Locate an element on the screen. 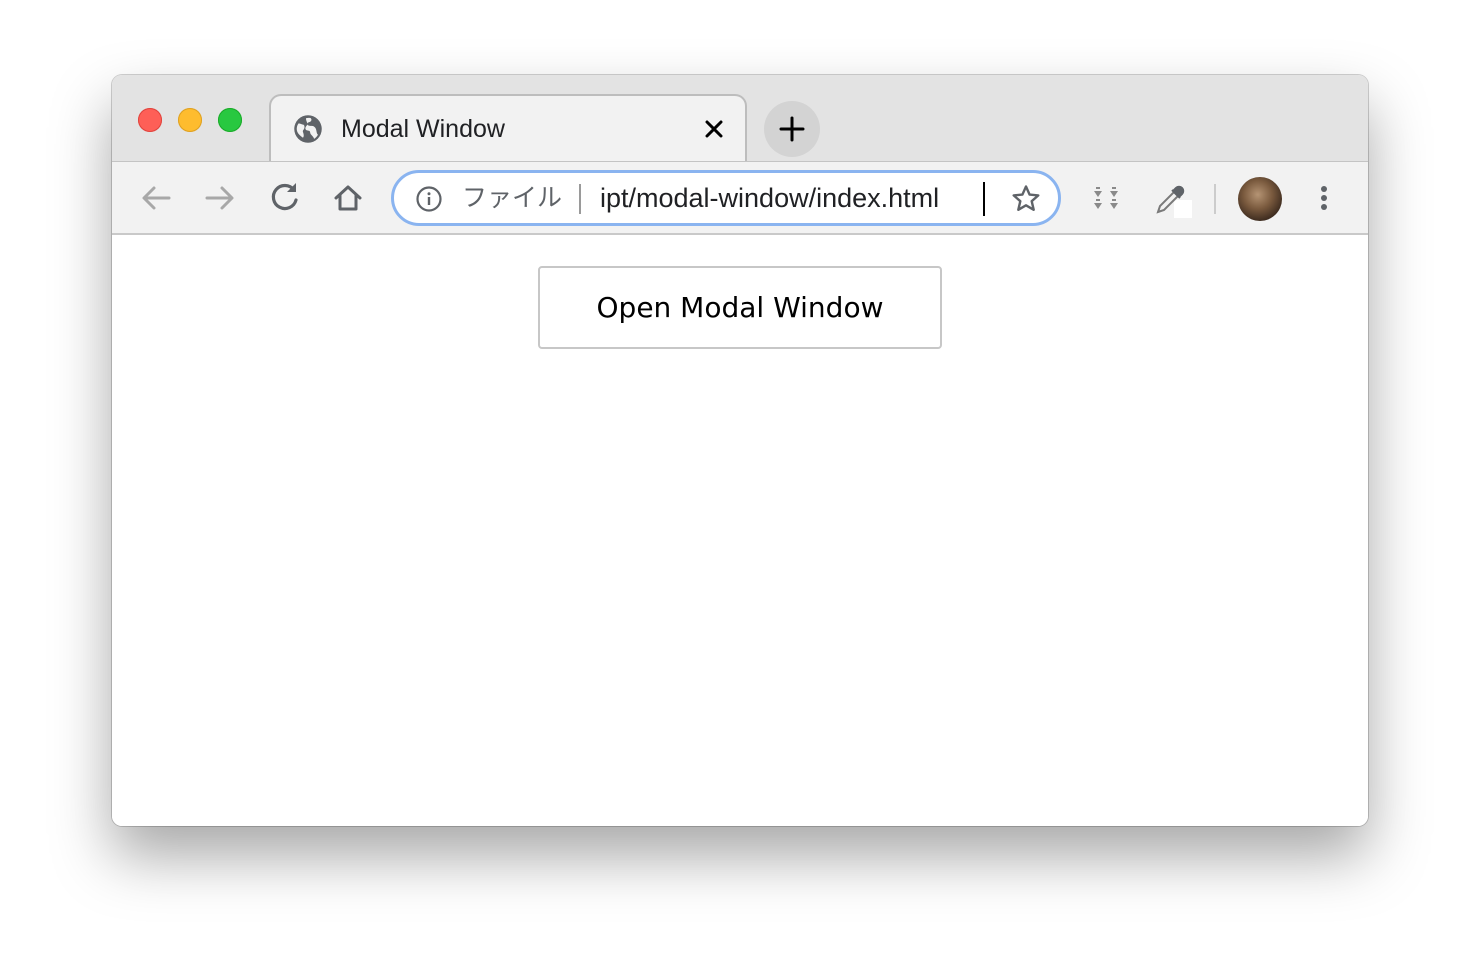  open-modal-button: Open Modal Window is located at coordinates (740, 307).